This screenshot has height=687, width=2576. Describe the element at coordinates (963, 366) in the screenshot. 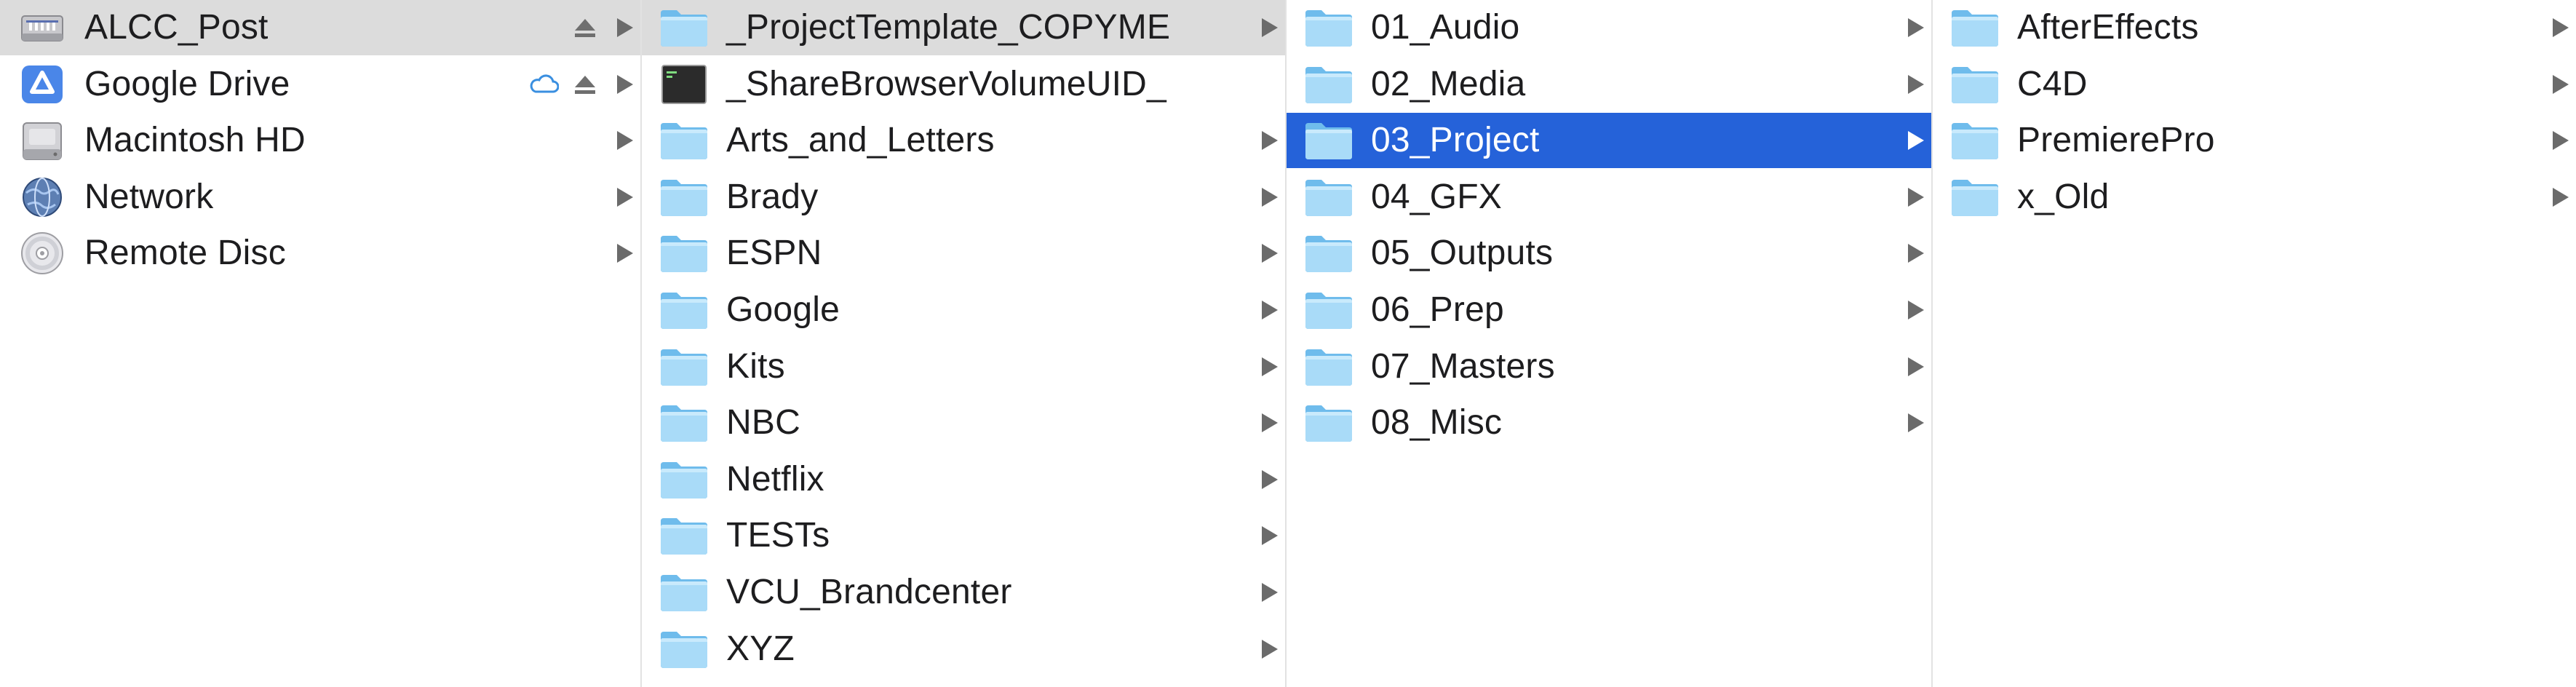

I see `folder-item: Kits` at that location.